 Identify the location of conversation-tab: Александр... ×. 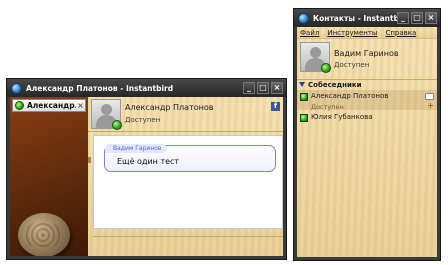
(49, 105).